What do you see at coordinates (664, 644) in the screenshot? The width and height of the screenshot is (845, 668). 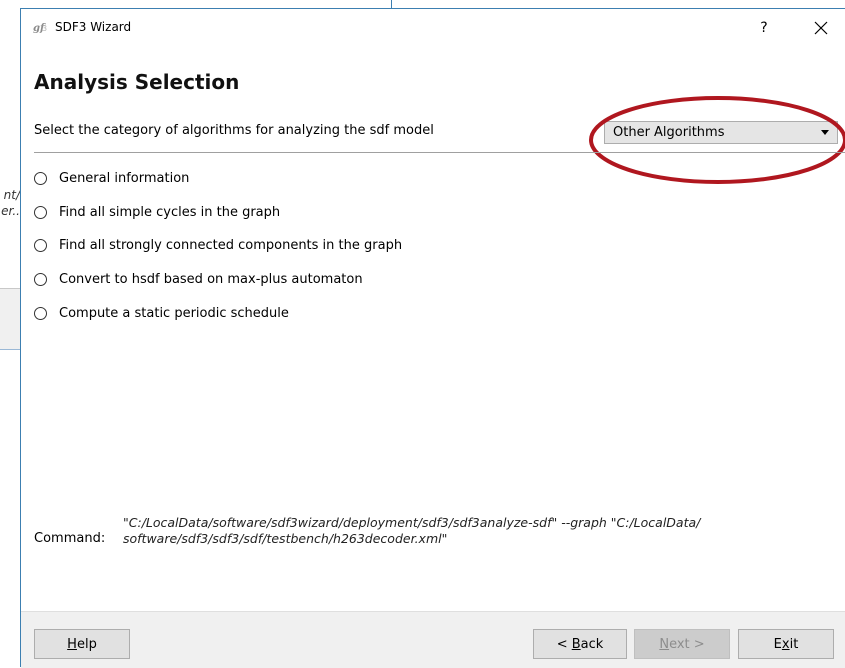 I see `mnemonic-letter: N` at bounding box center [664, 644].